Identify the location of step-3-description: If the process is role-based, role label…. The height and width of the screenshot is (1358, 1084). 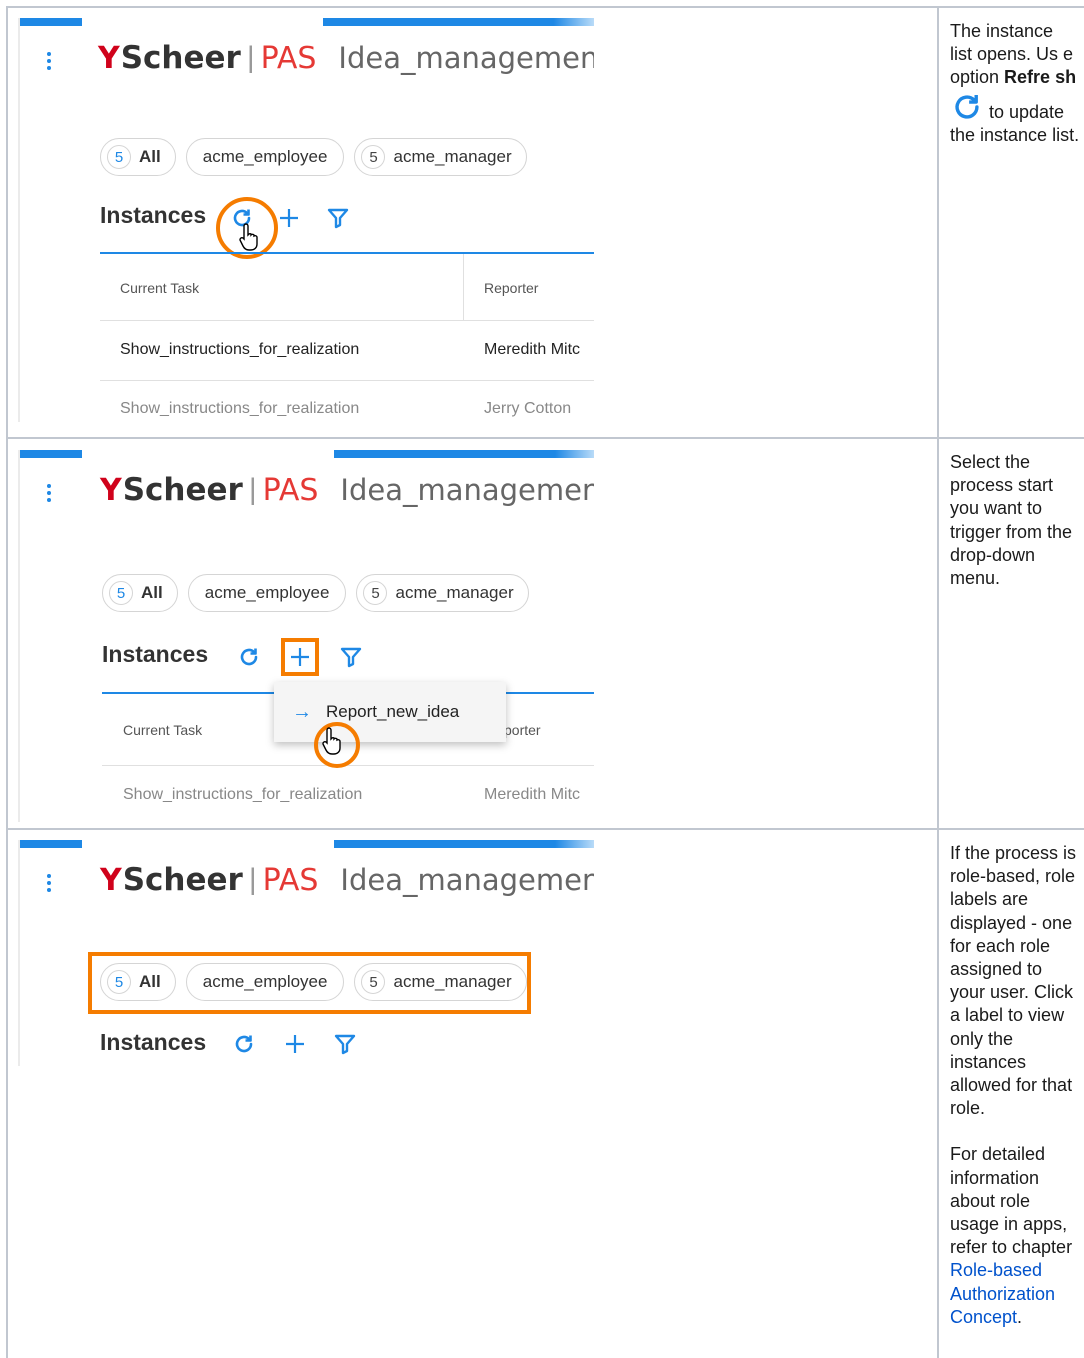
(1015, 1097).